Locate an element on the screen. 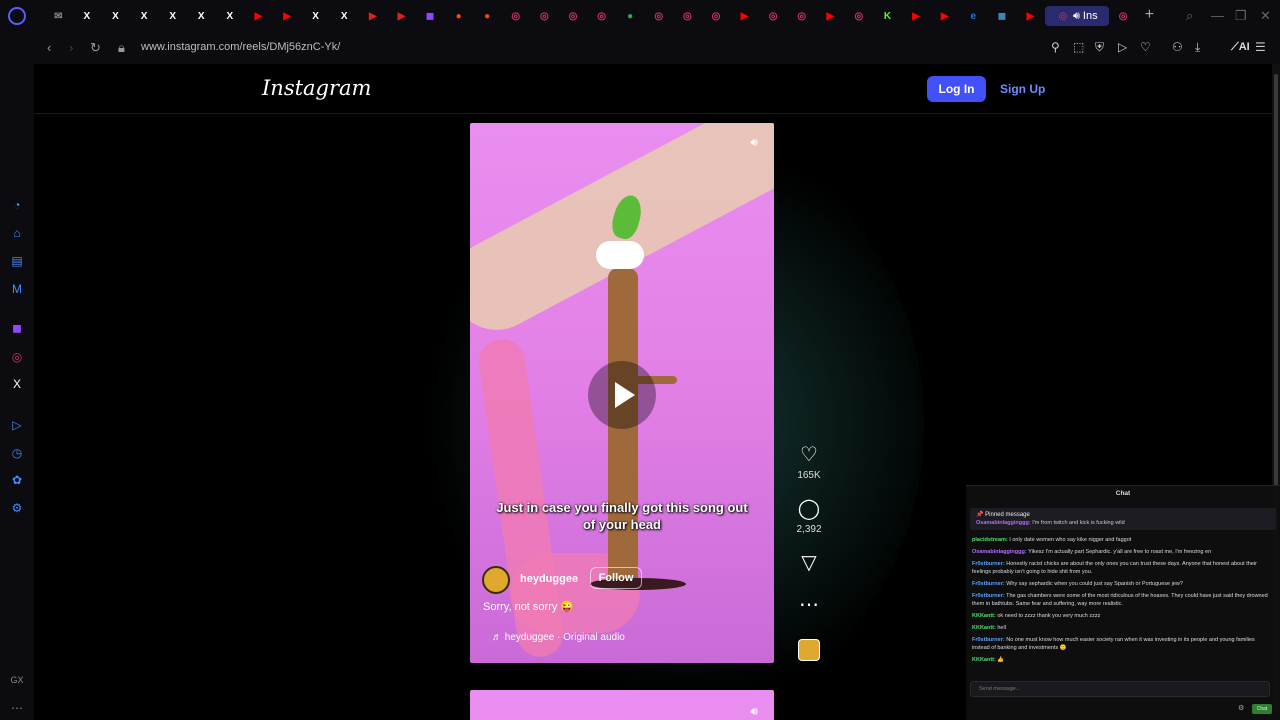 The height and width of the screenshot is (720, 1280). player-icon: ▷ is located at coordinates (17, 425).